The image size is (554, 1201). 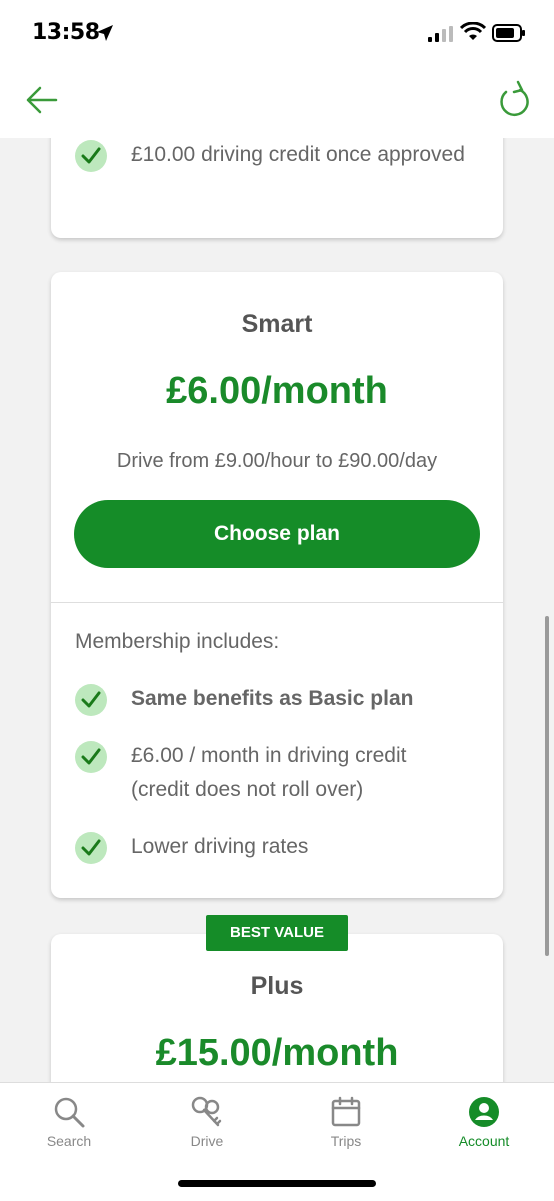 I want to click on wifi-icon, so click(x=473, y=31).